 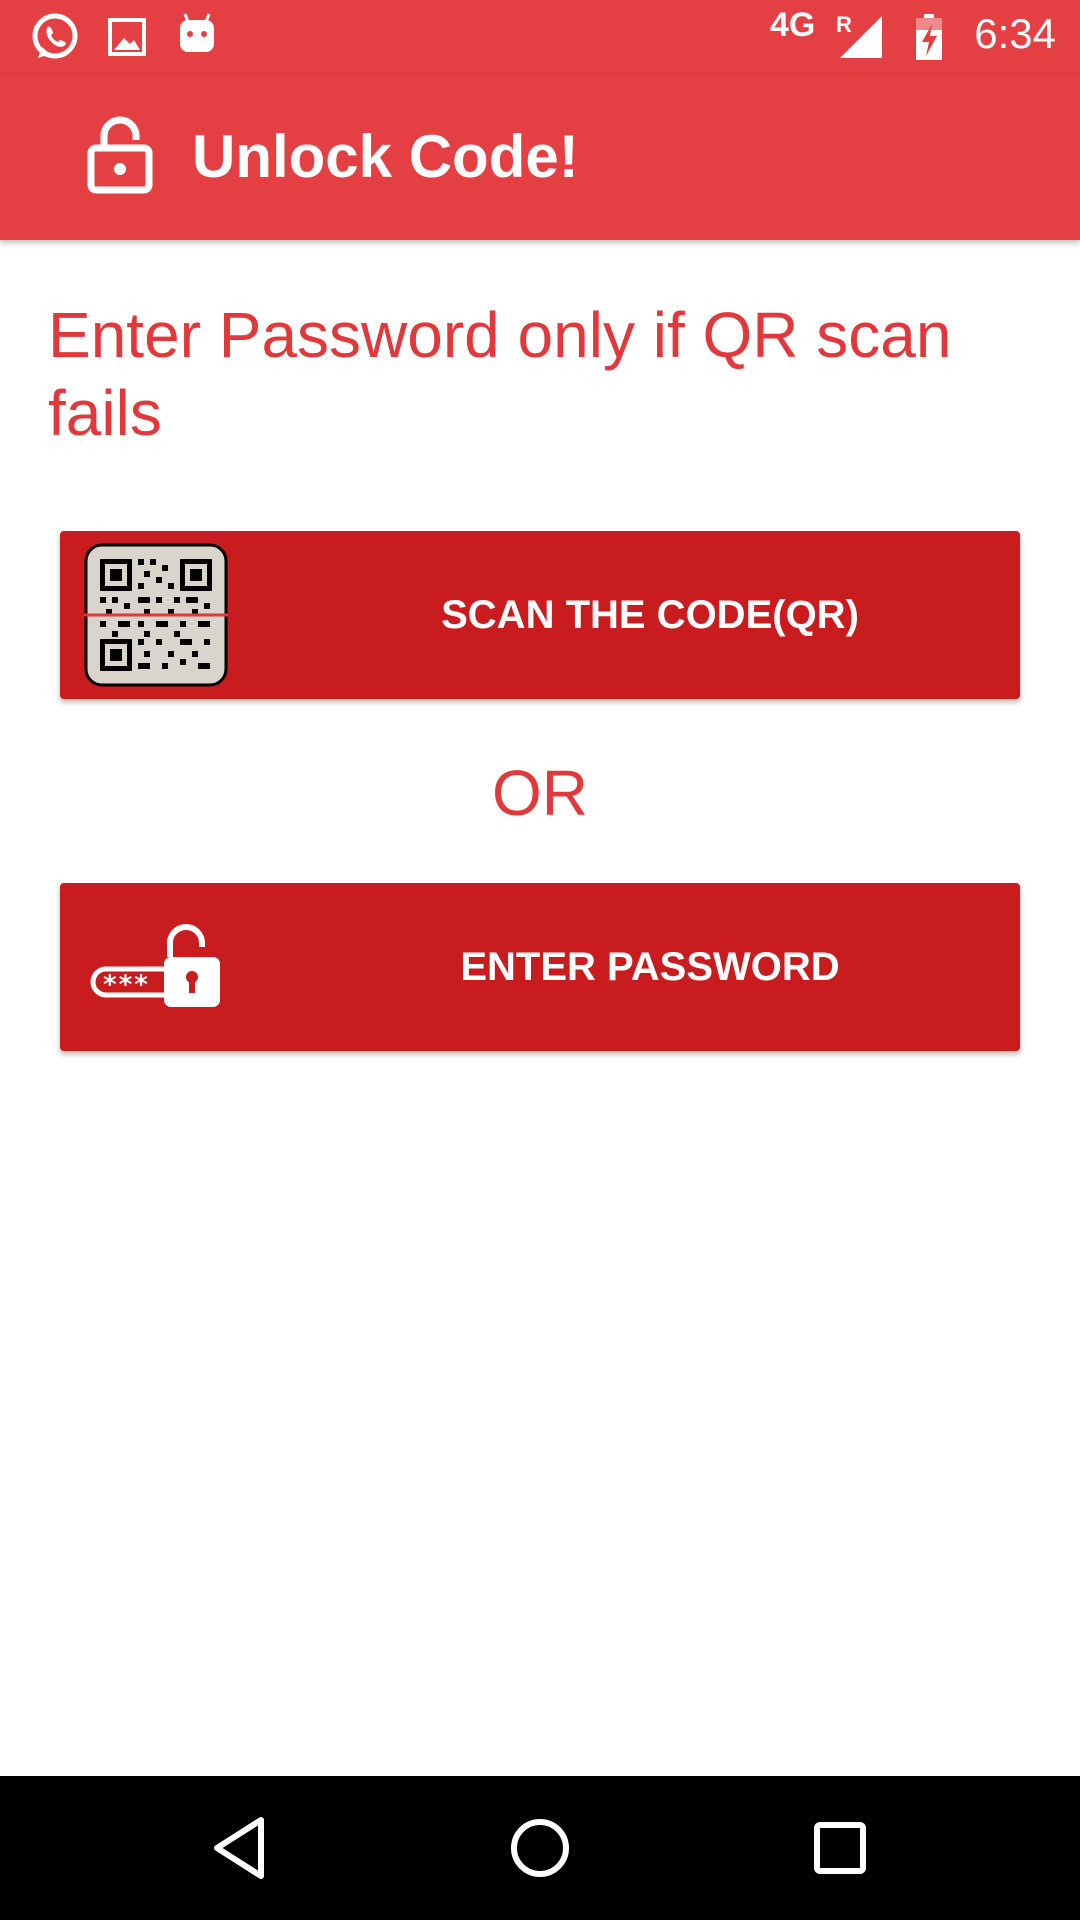 I want to click on qr-code-icon, so click(x=156, y=615).